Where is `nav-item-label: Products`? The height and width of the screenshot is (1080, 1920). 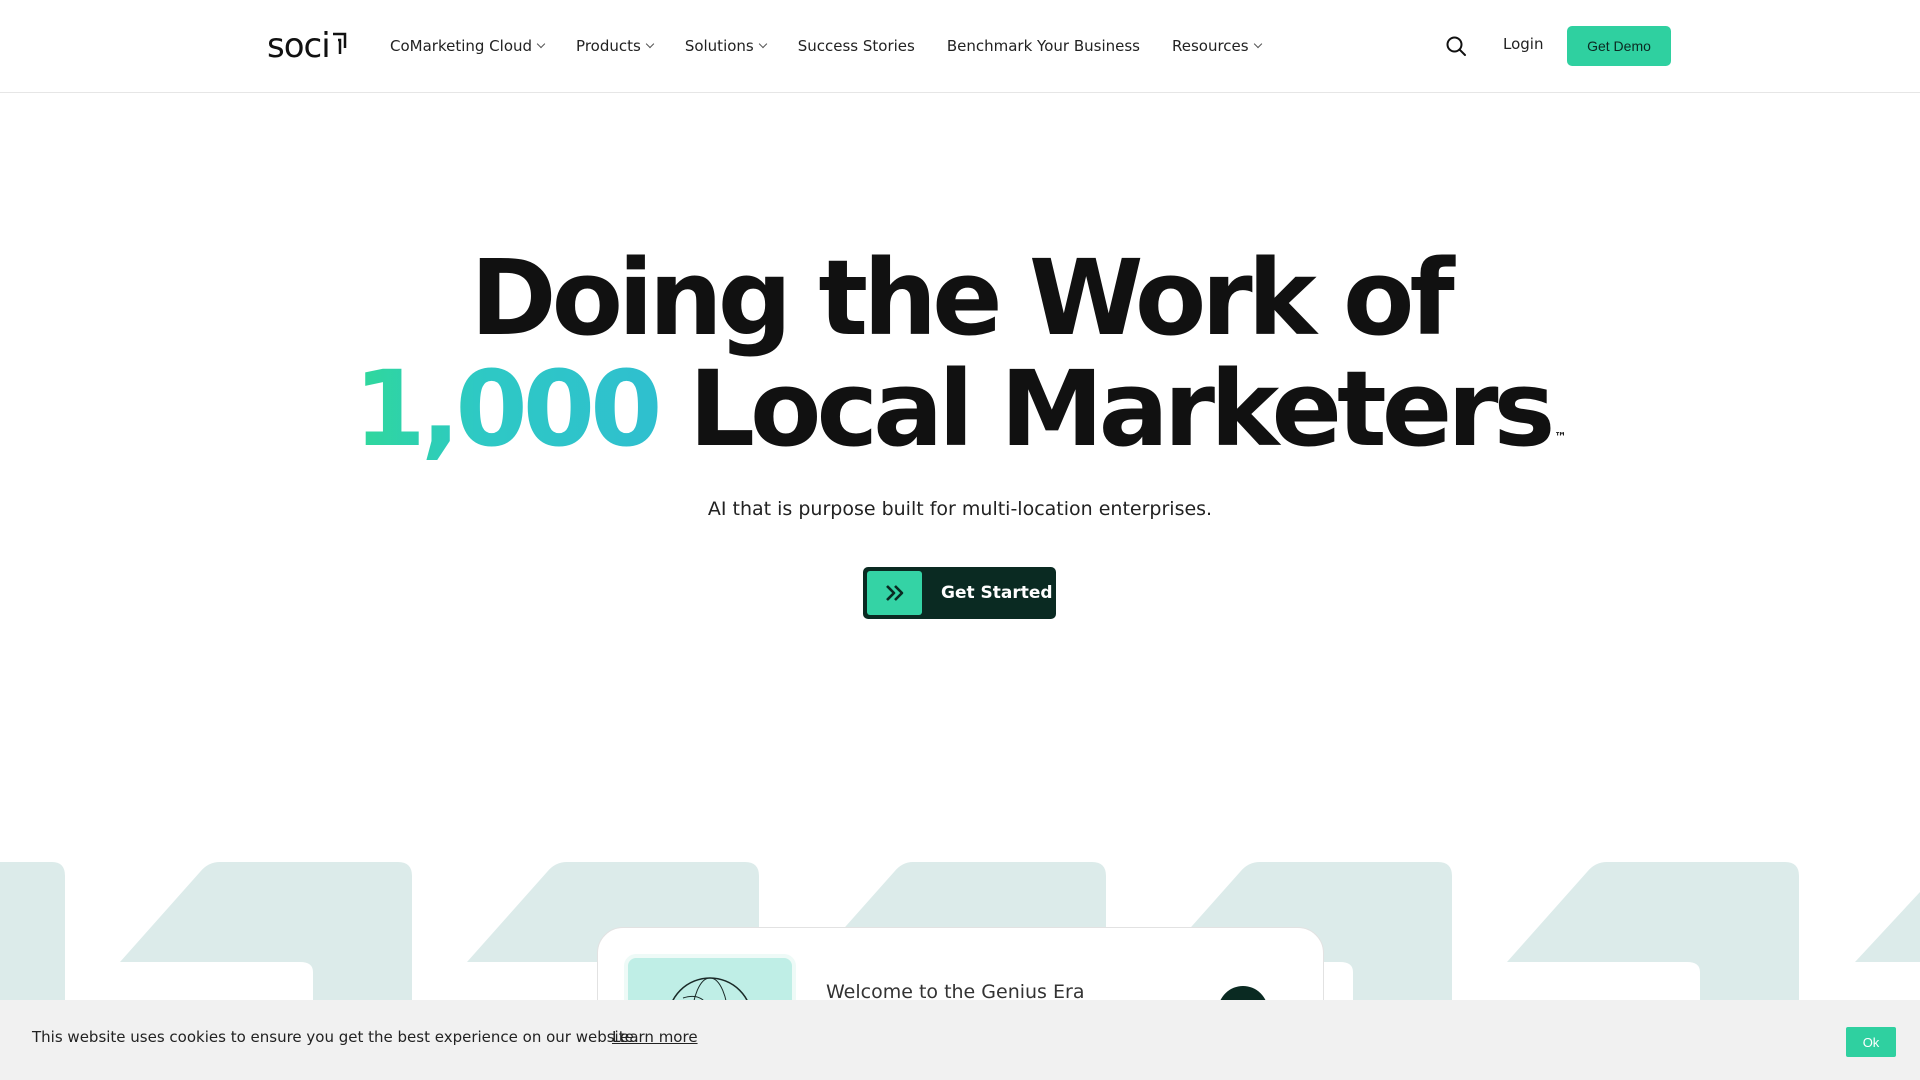
nav-item-label: Products is located at coordinates (608, 46).